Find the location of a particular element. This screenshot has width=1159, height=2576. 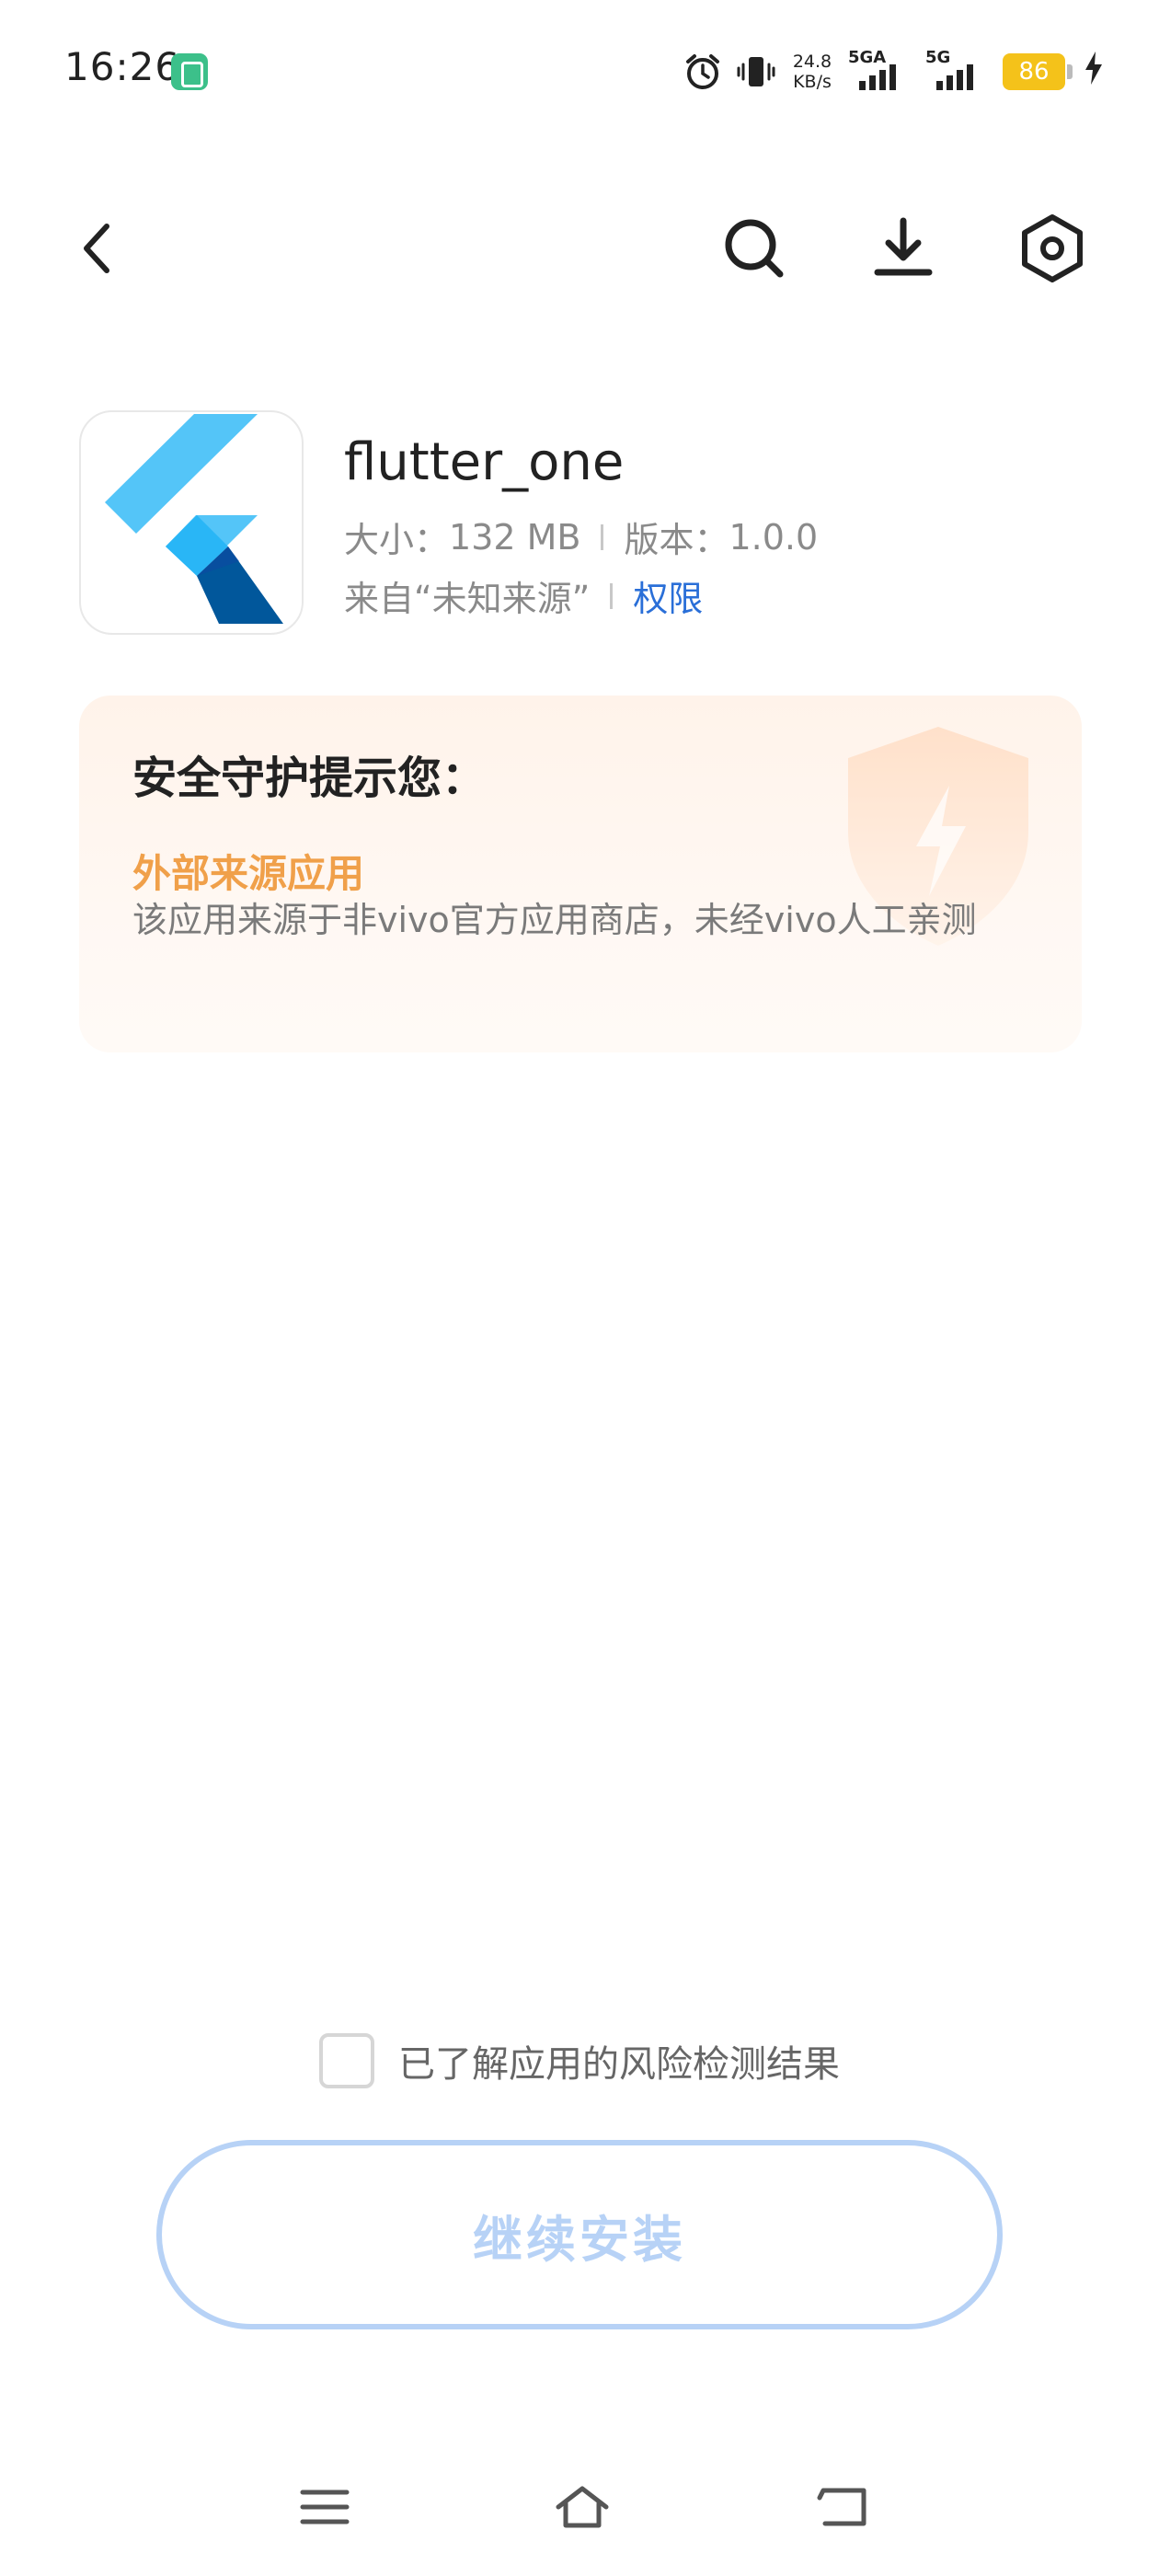

back-button is located at coordinates (97, 248).